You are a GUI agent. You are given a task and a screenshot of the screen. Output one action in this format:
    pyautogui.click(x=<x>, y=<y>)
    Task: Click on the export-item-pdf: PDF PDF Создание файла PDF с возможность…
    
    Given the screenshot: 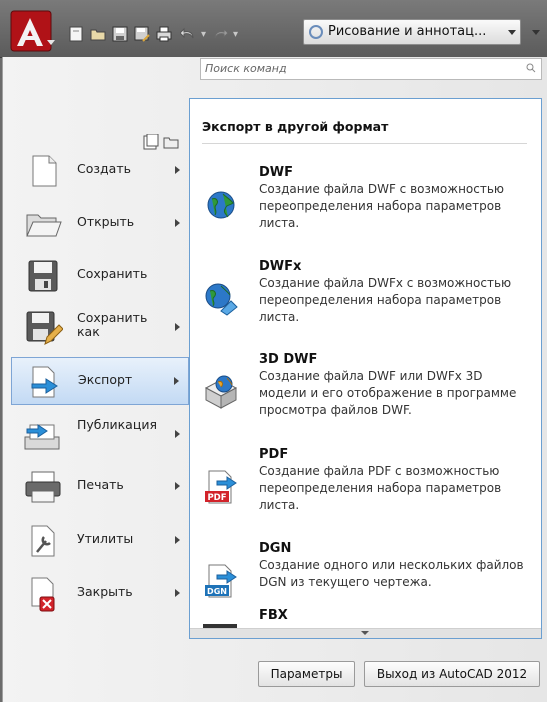 What is the action you would take?
    pyautogui.click(x=365, y=487)
    